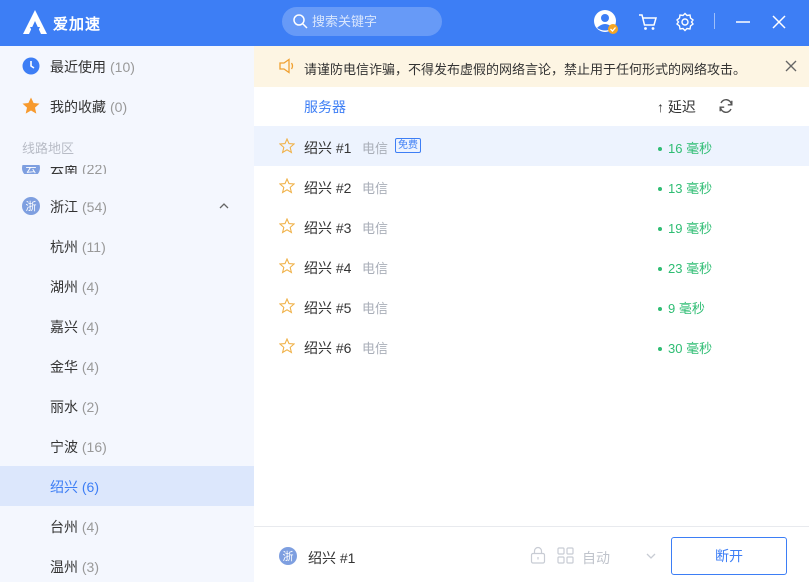 The image size is (809, 582). I want to click on sidebar-item-count: (2), so click(90, 407).